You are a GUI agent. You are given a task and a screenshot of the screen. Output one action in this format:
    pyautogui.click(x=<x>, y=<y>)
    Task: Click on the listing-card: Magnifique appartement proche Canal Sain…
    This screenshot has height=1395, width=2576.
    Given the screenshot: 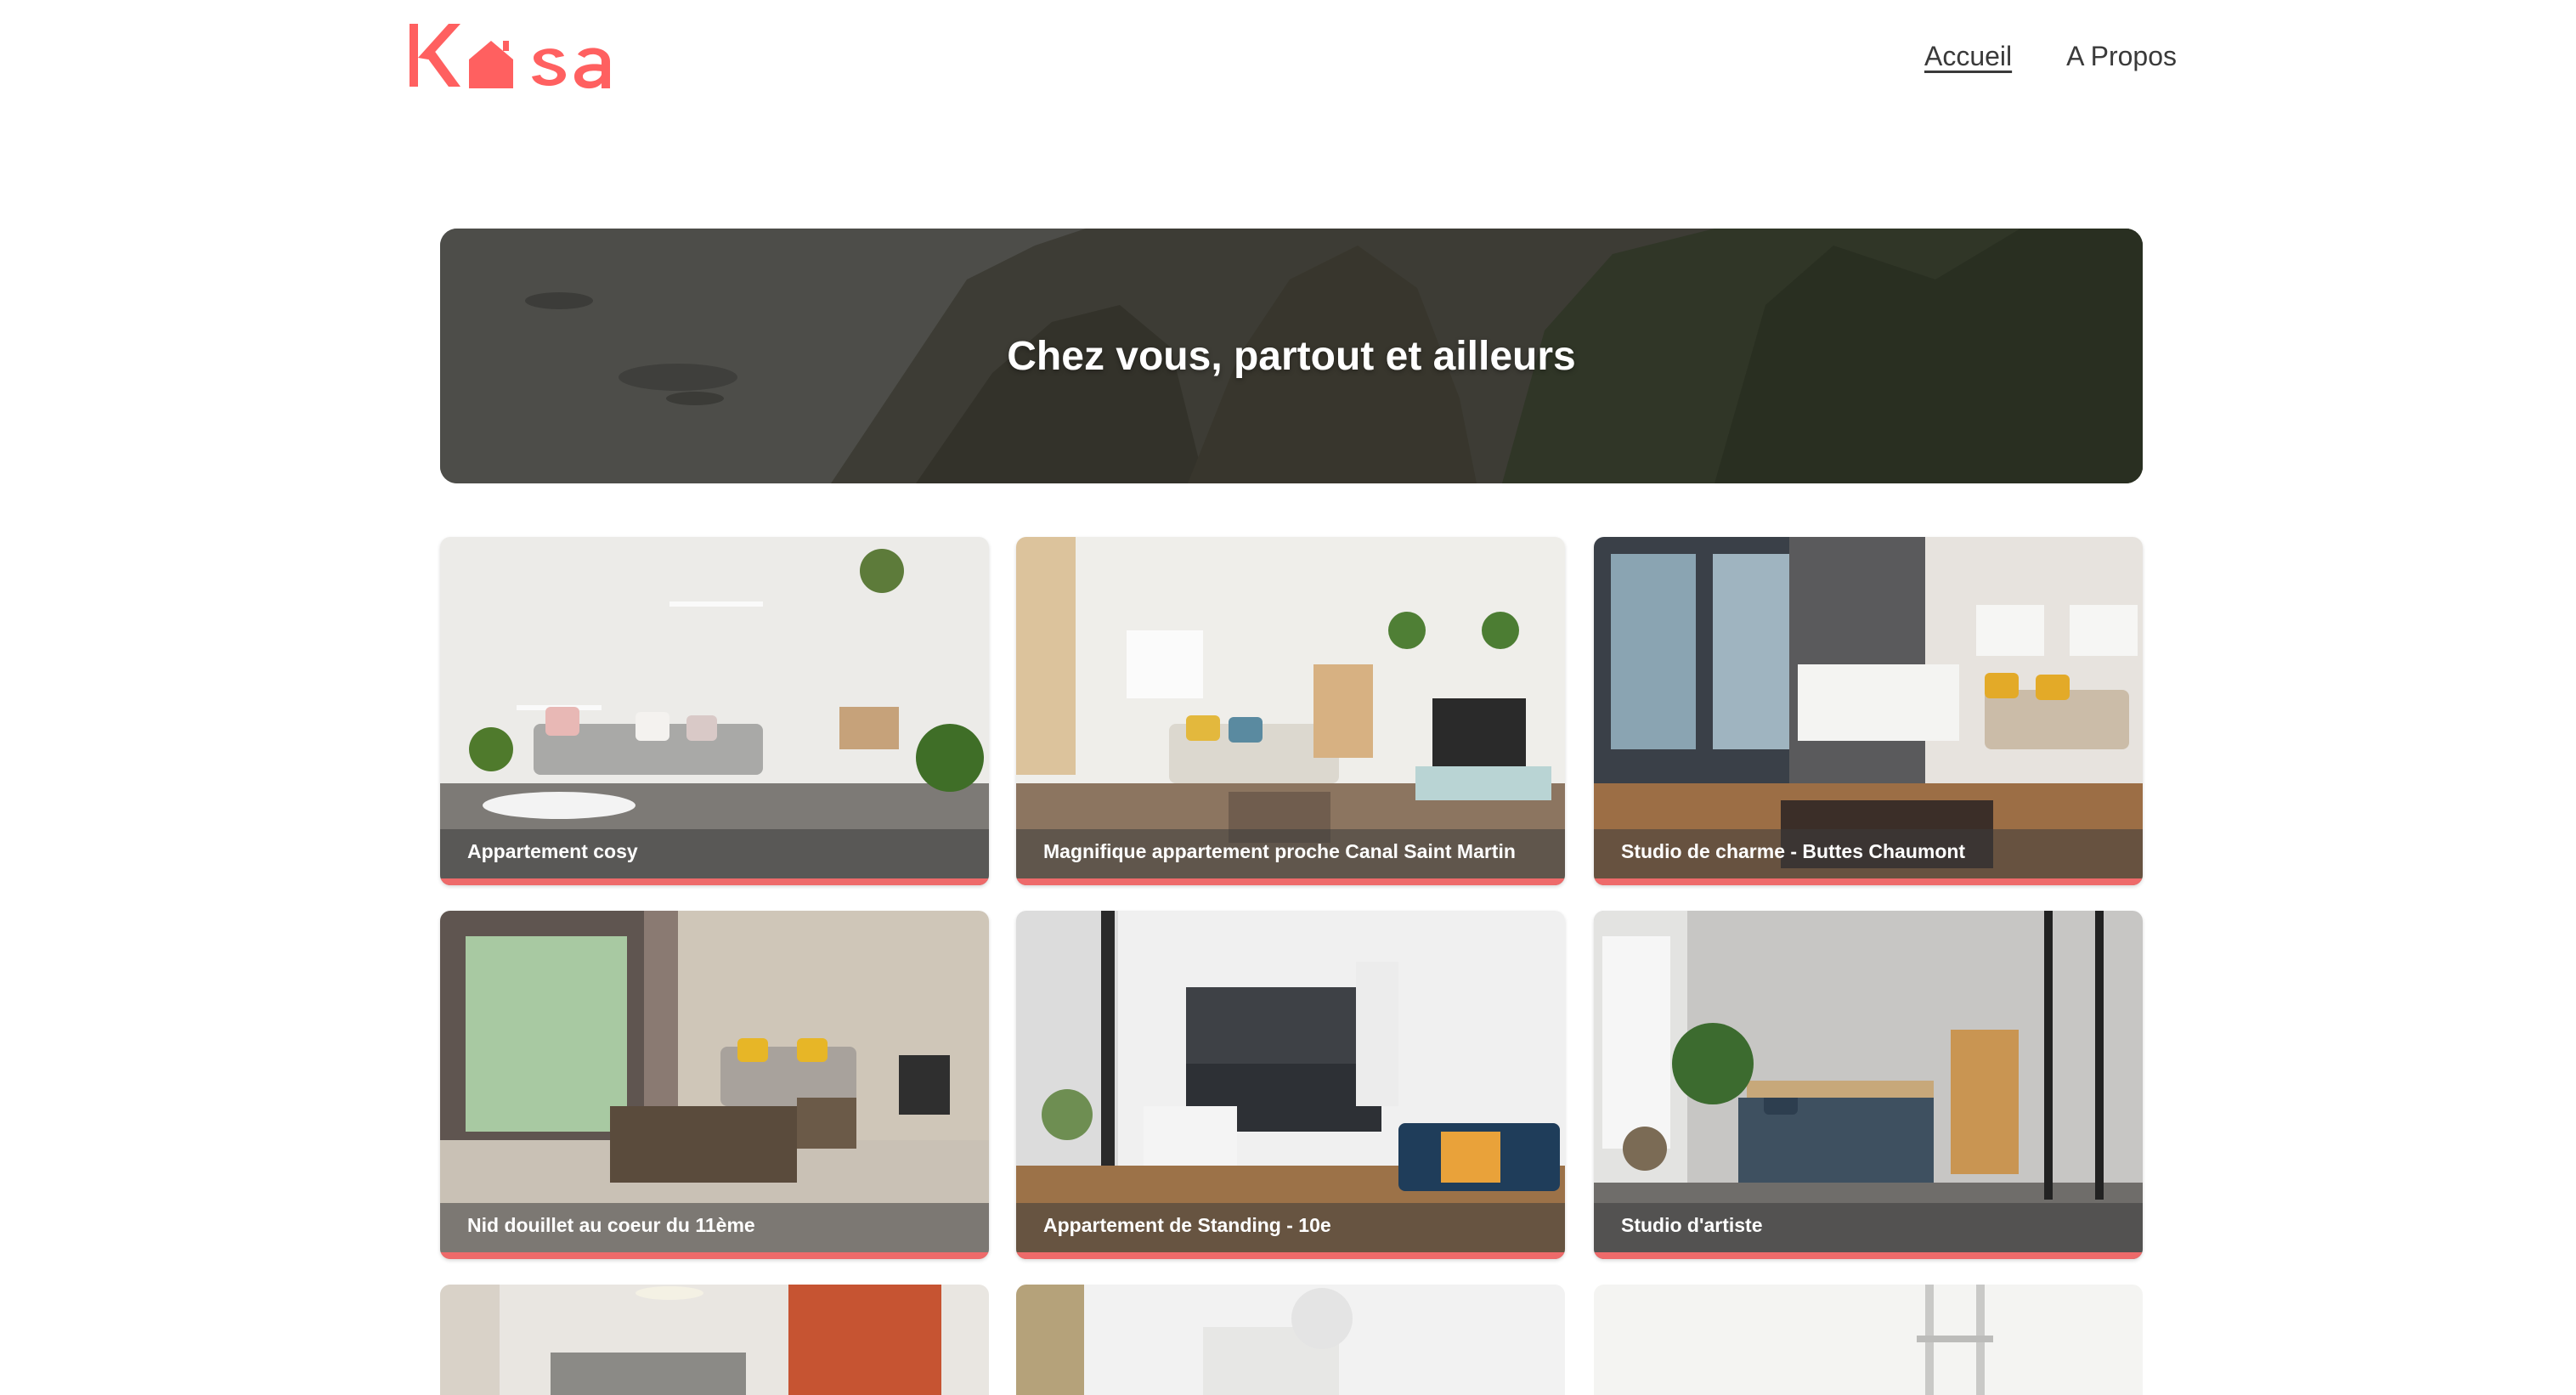 What is the action you would take?
    pyautogui.click(x=1290, y=711)
    